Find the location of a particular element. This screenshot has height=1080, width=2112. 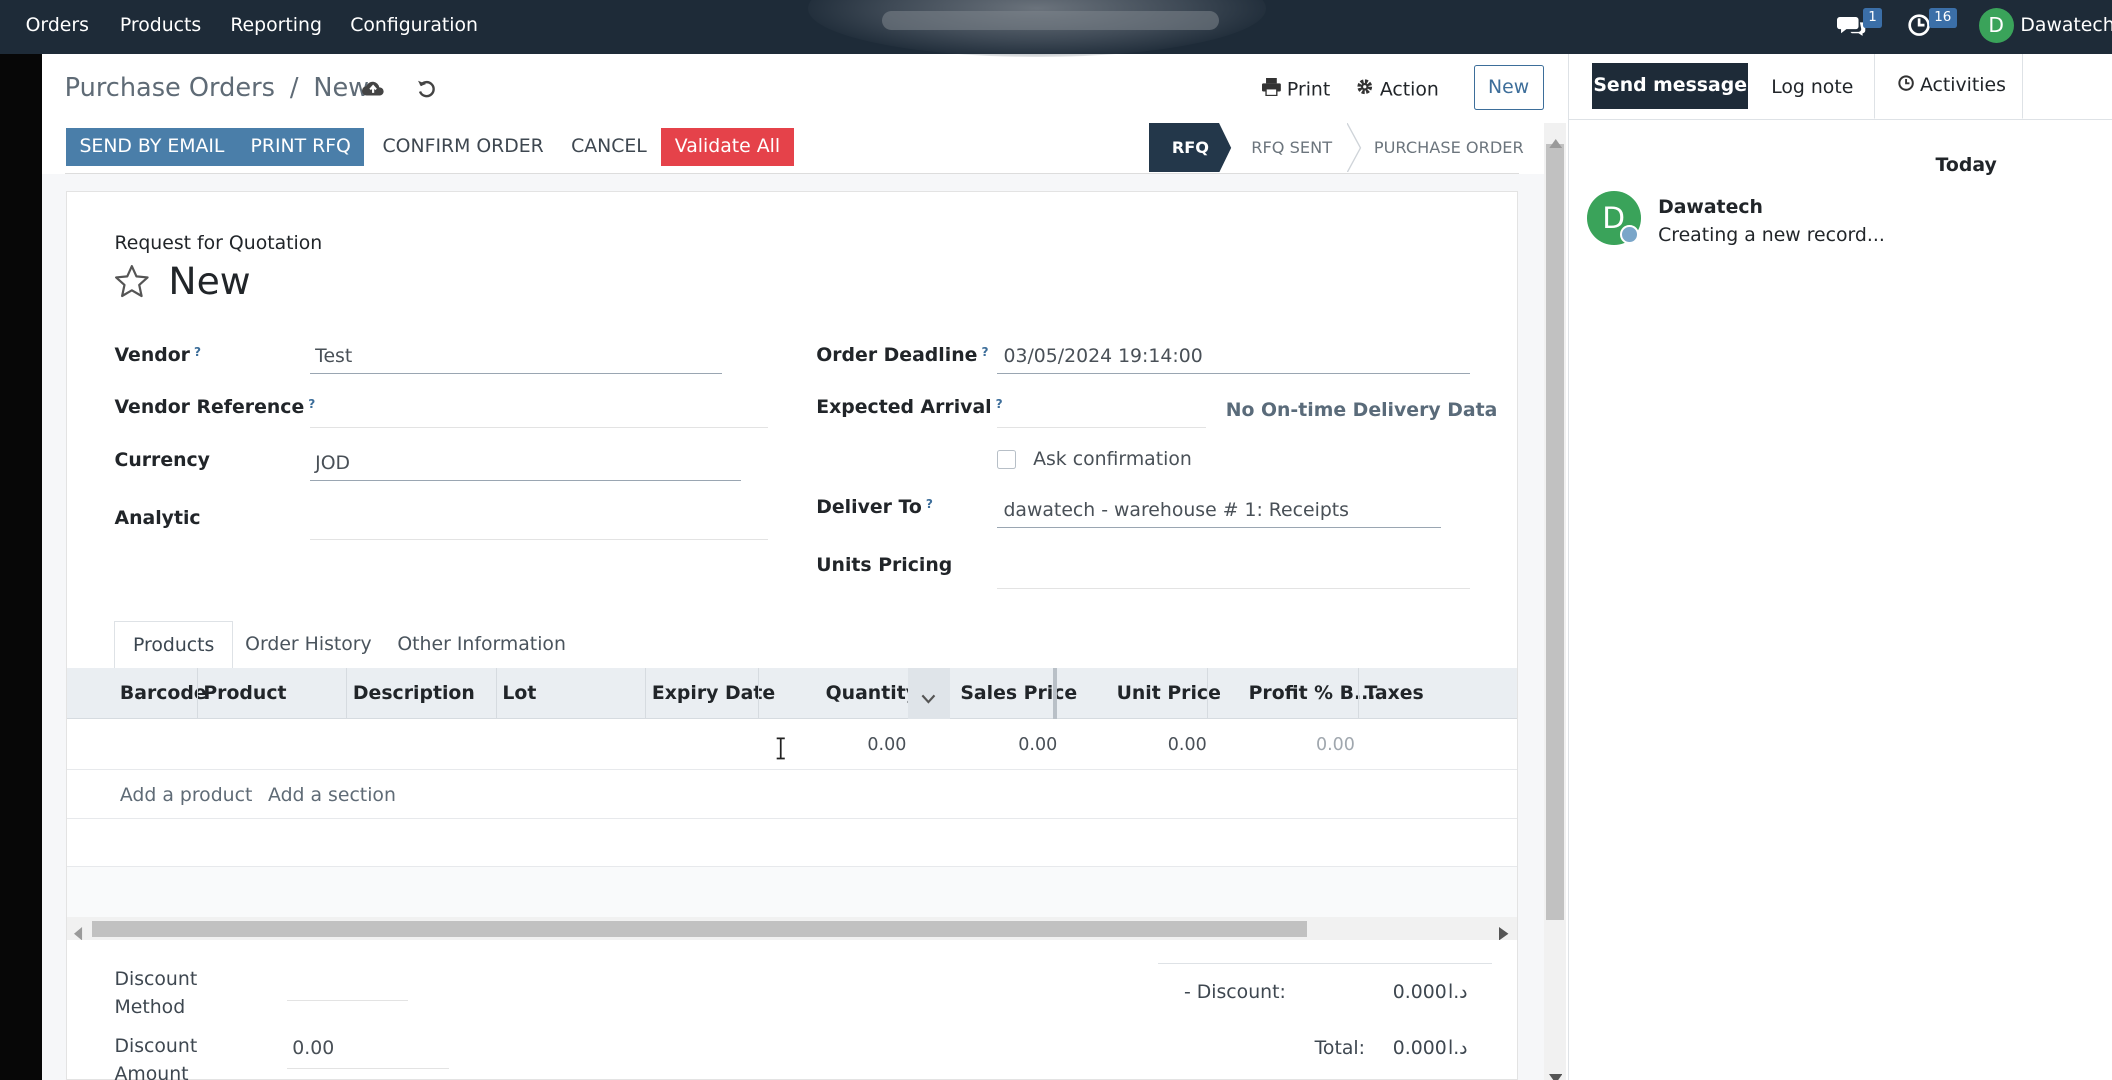

tab-products: Products is located at coordinates (173, 645).